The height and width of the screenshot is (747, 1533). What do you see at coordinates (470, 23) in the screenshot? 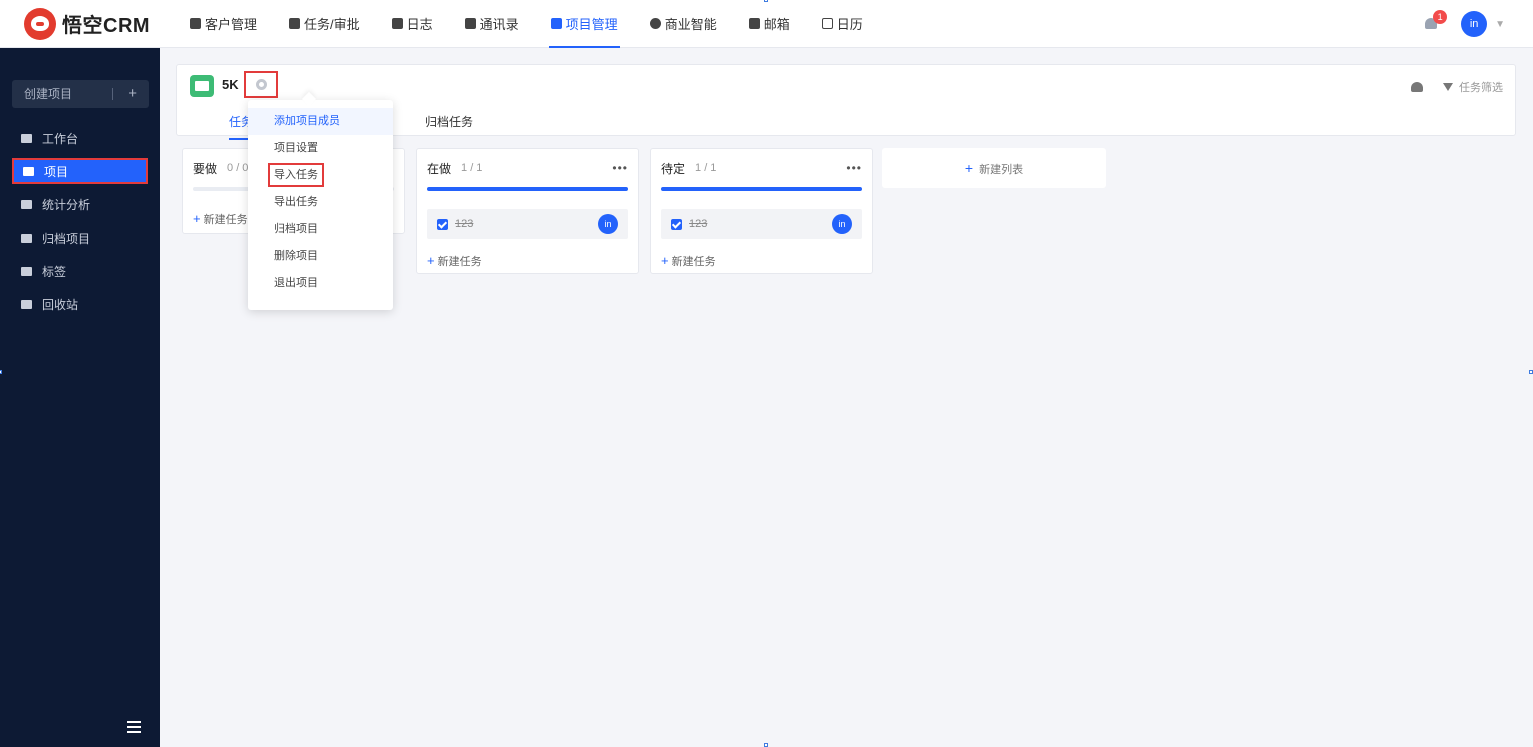
I see `contacts-icon` at bounding box center [470, 23].